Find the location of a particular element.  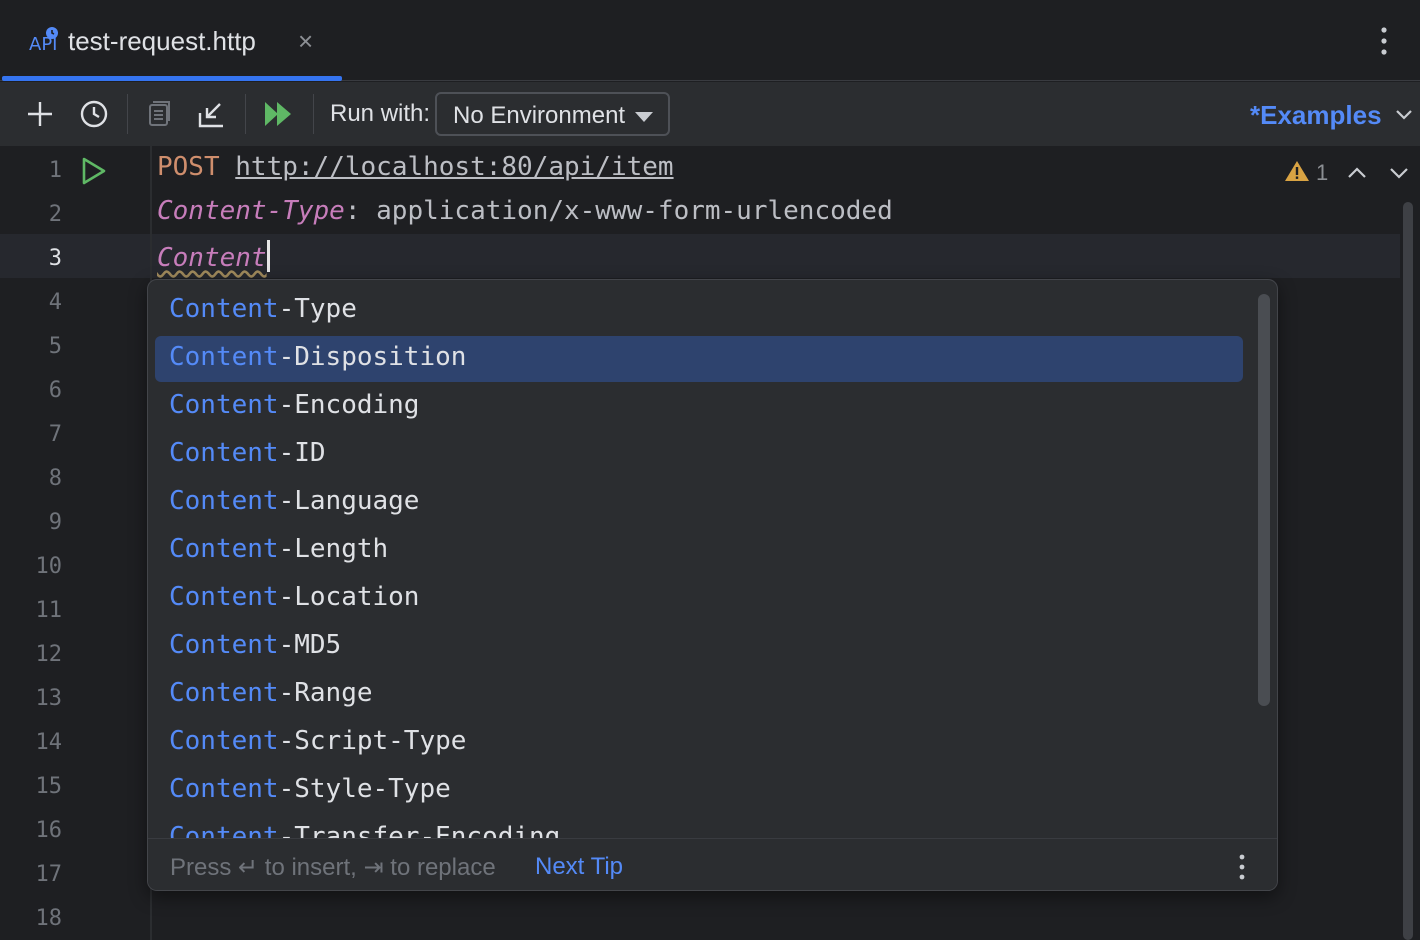

line-number: 11 is located at coordinates (49, 610).